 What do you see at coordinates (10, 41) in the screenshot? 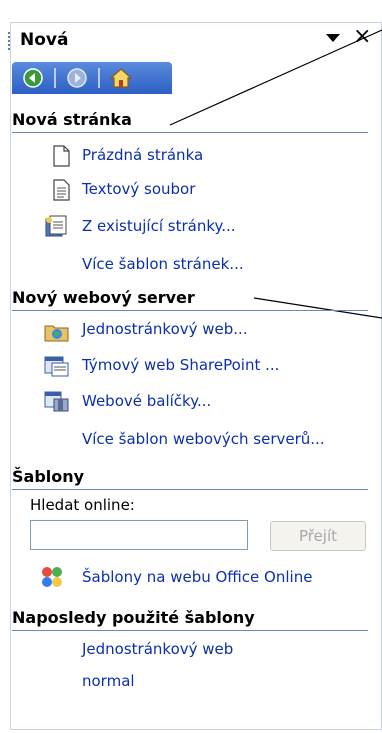
I see `drag-grip` at bounding box center [10, 41].